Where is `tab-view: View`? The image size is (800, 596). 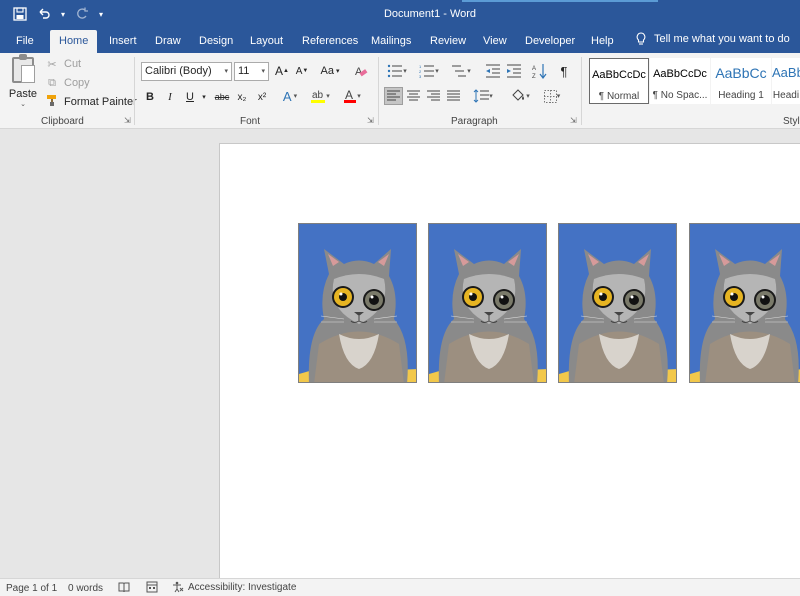
tab-view: View is located at coordinates (495, 42).